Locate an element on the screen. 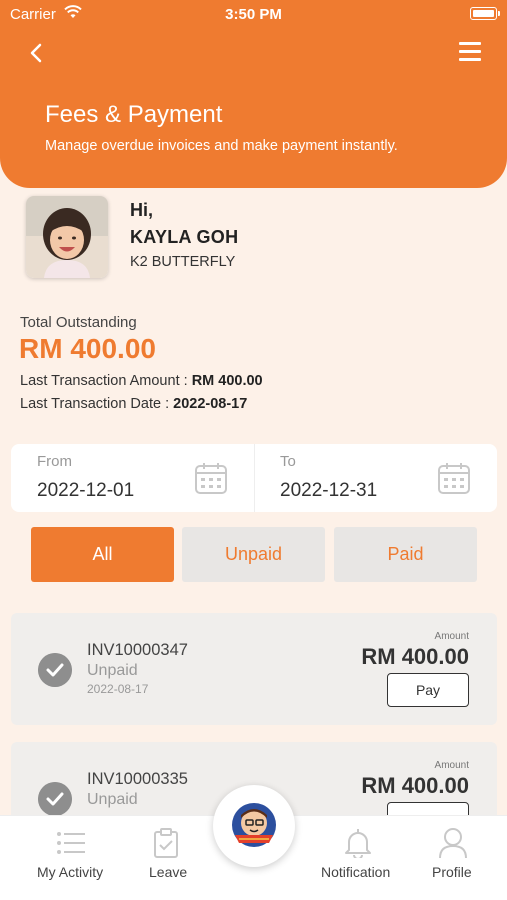 This screenshot has width=507, height=900. bell-icon is located at coordinates (358, 843).